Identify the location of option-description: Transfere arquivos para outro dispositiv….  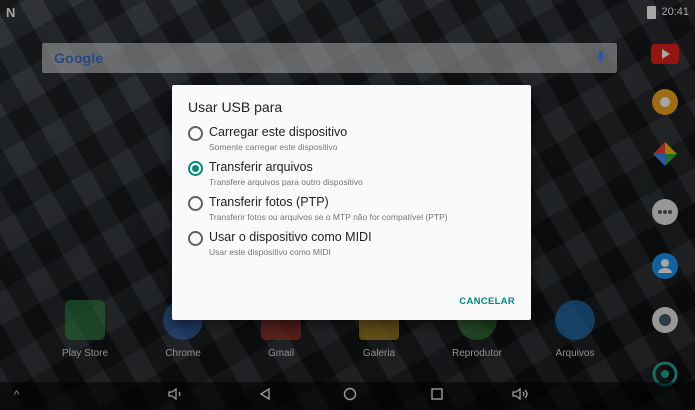
(286, 182).